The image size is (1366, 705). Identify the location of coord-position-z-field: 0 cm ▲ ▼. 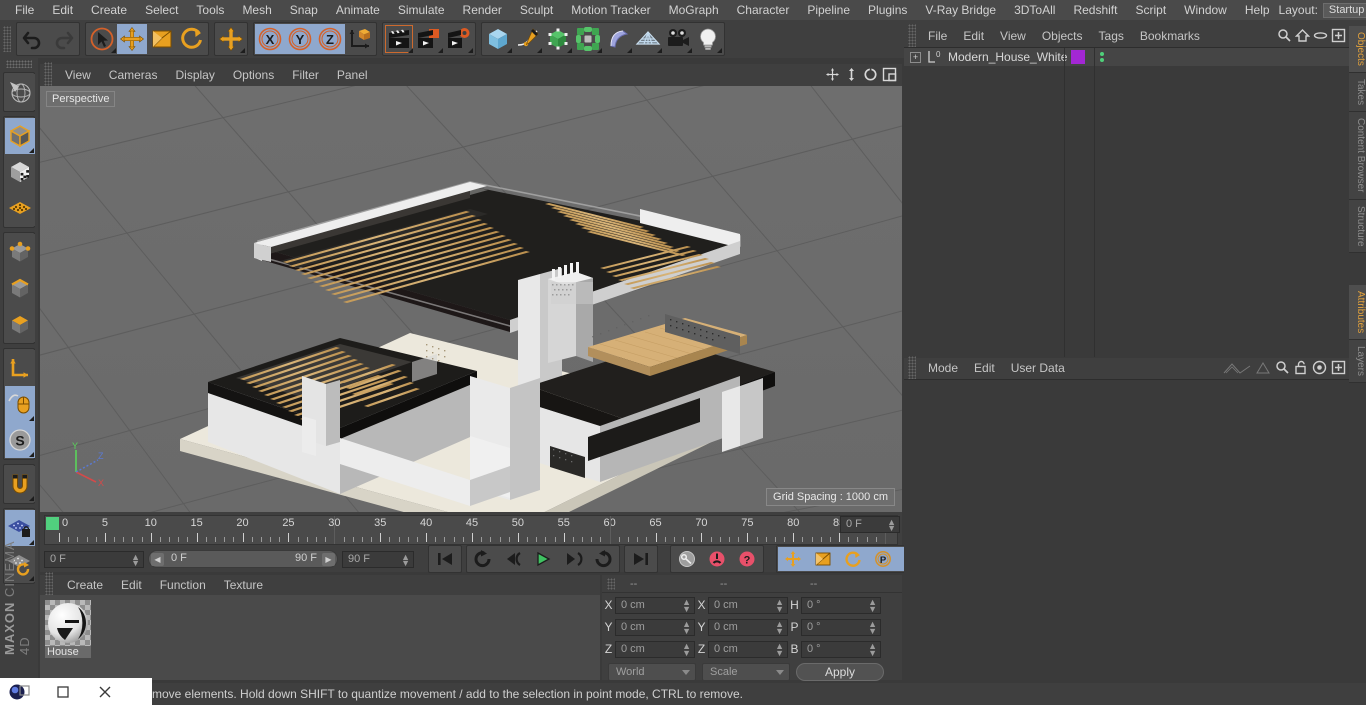
(655, 649).